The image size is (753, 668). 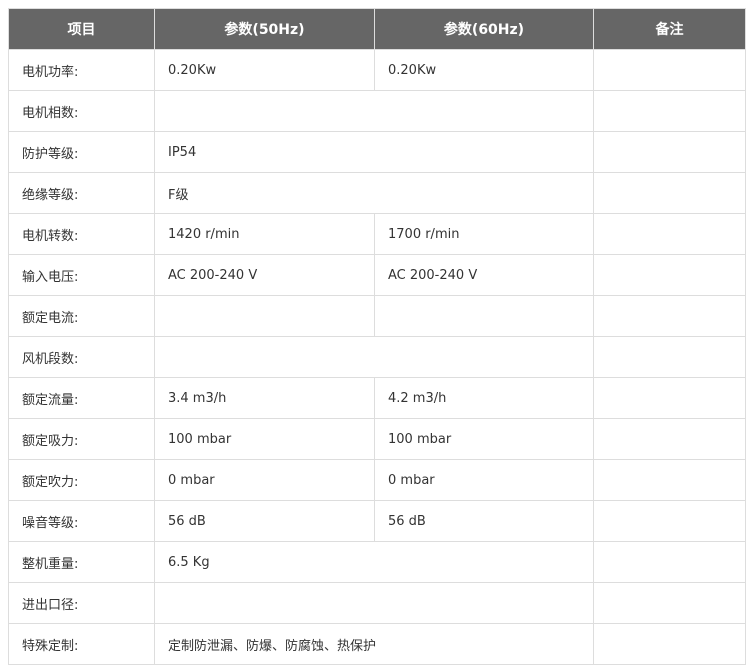 I want to click on table-row: 特殊定制: 定制防泄漏、防爆、防腐蚀、热保护, so click(x=377, y=644).